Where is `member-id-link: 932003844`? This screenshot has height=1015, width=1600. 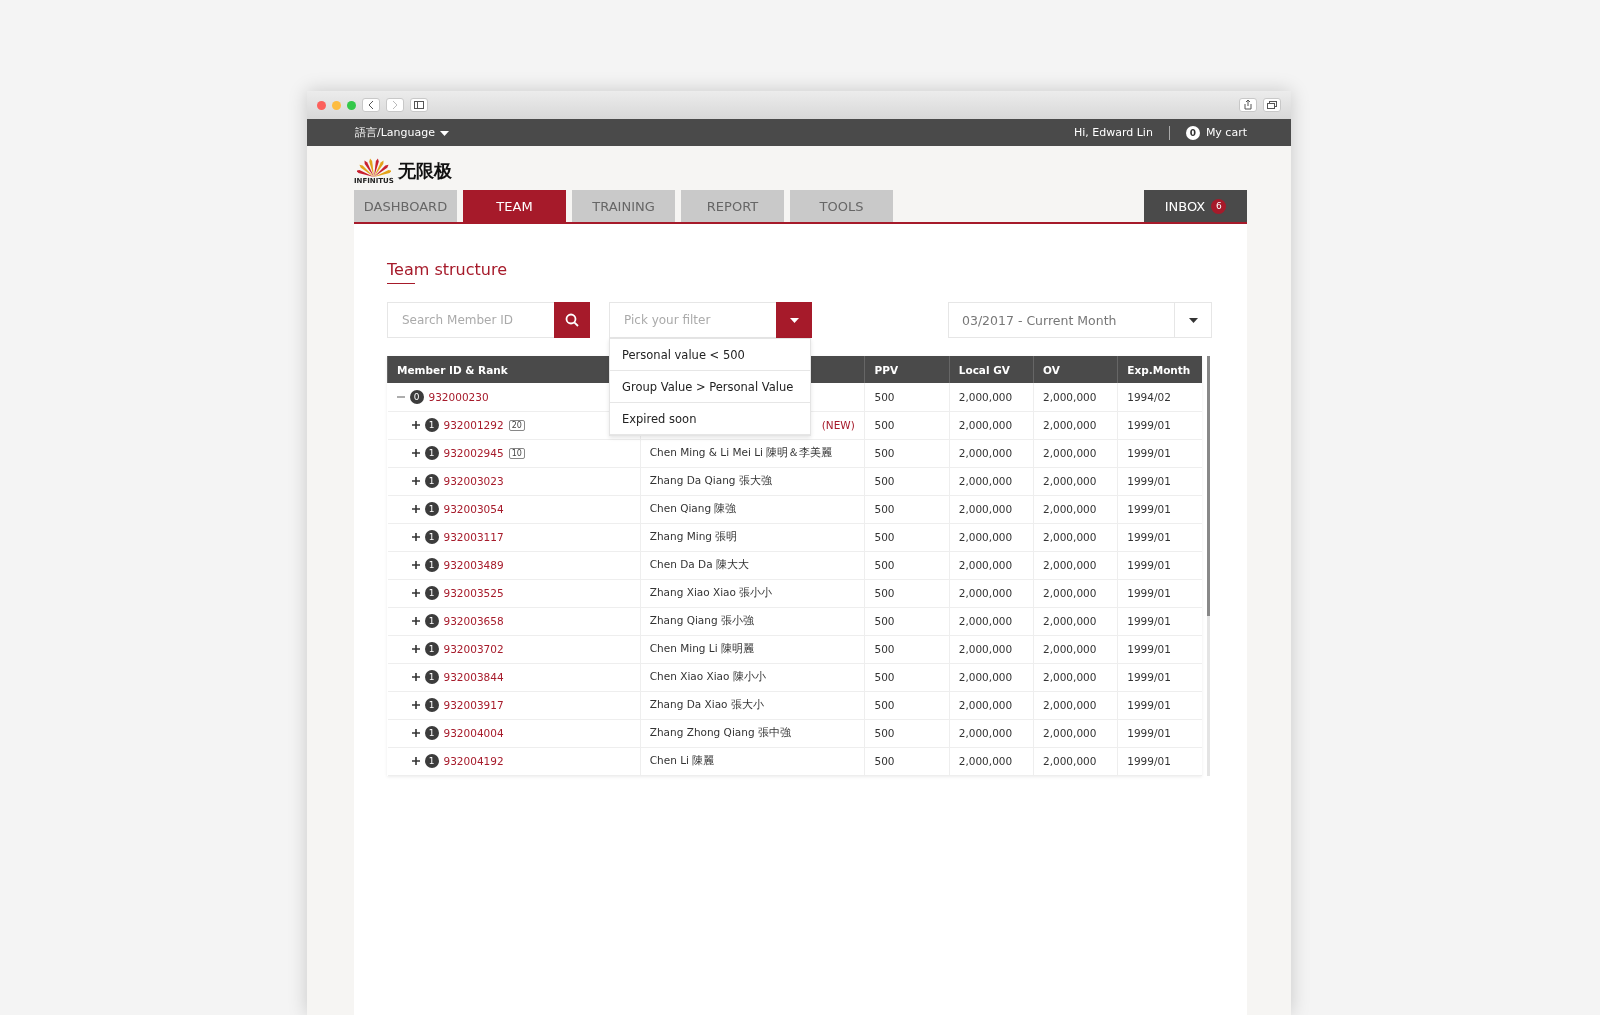
member-id-link: 932003844 is located at coordinates (473, 677).